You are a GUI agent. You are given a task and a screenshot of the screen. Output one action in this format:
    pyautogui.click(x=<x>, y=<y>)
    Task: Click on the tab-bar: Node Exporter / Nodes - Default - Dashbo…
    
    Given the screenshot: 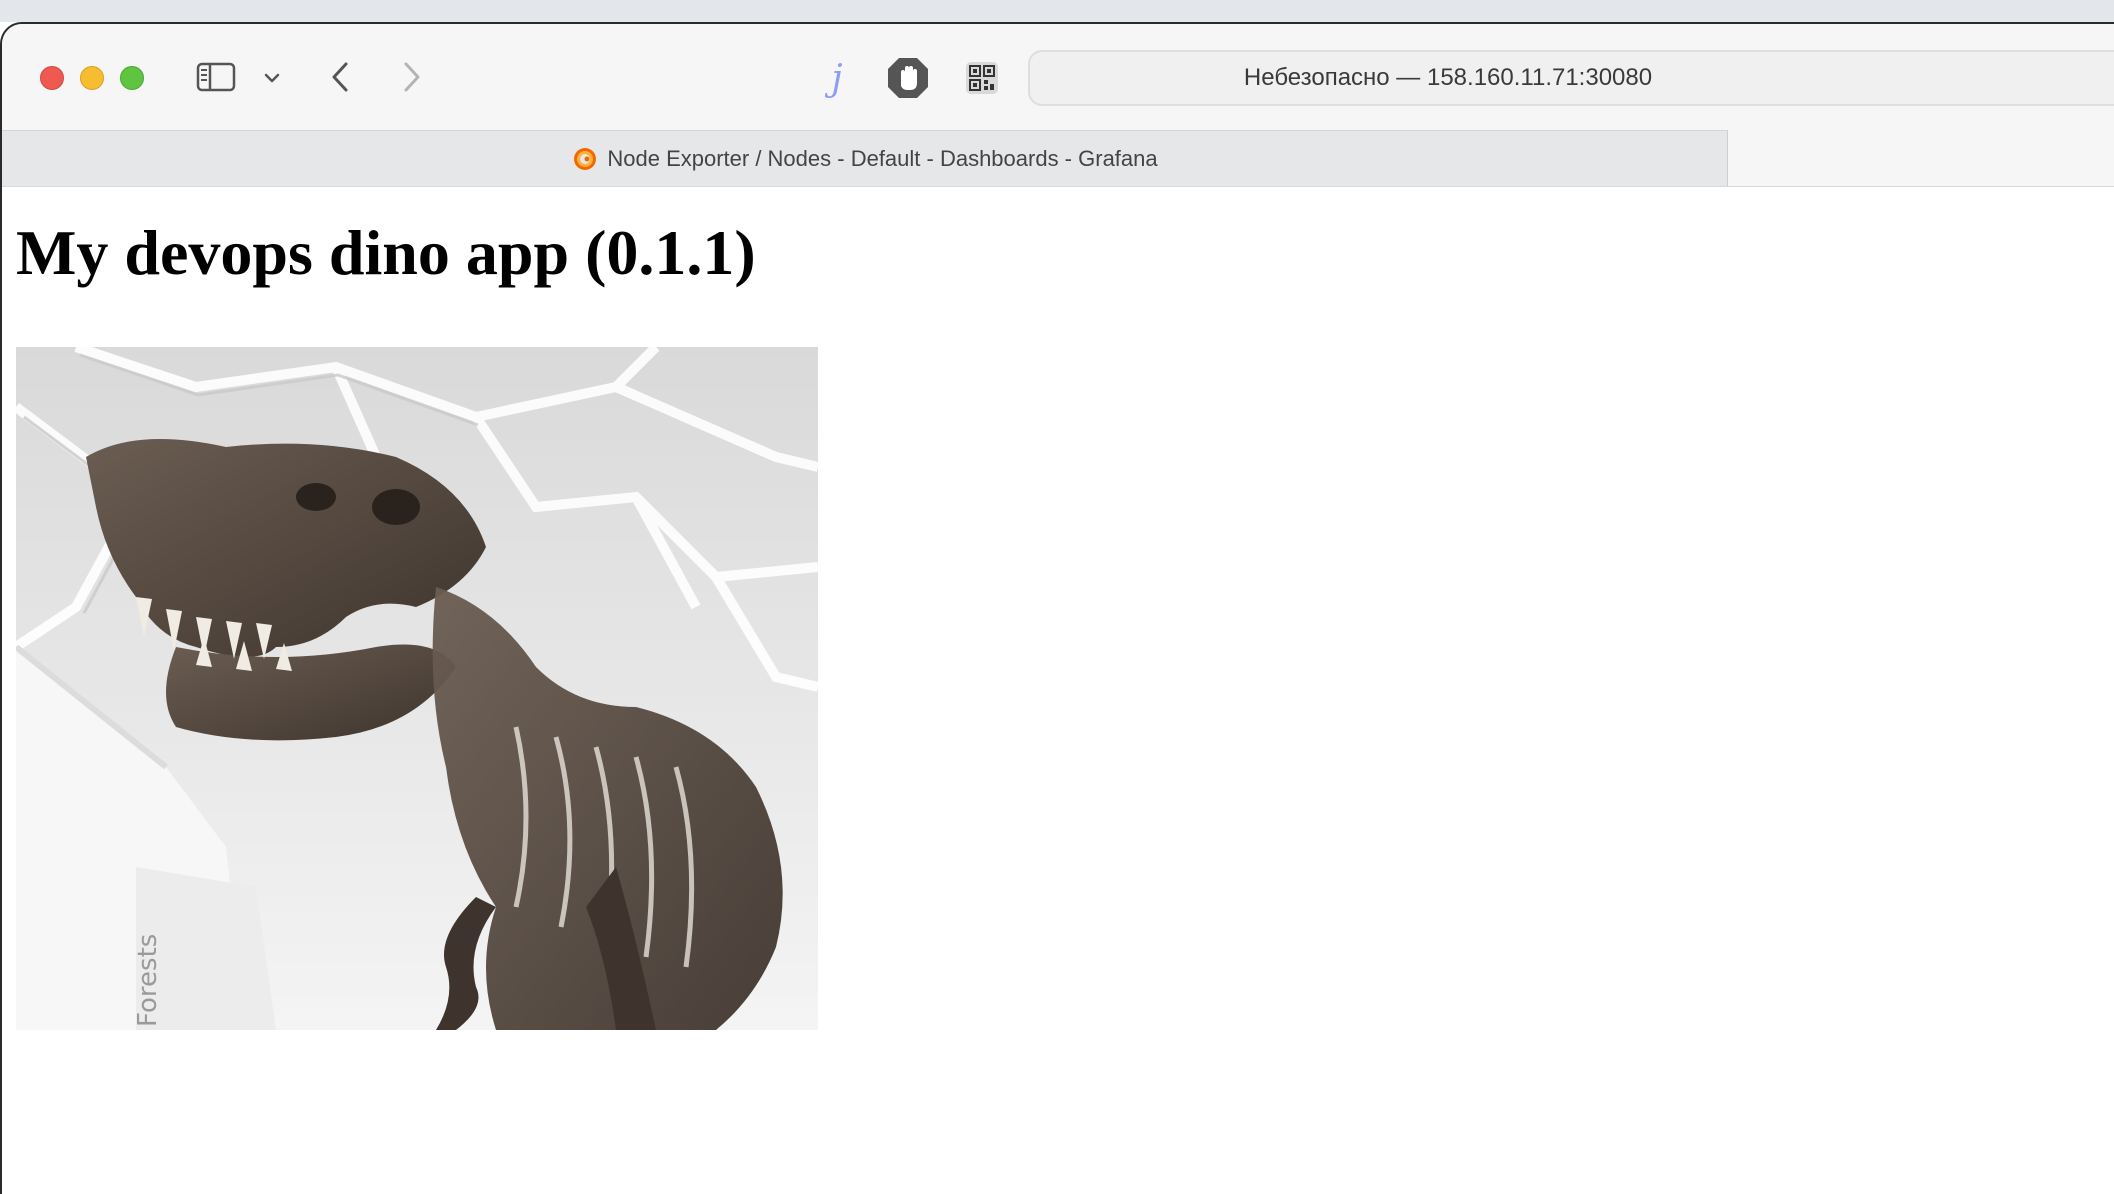 What is the action you would take?
    pyautogui.click(x=1058, y=158)
    